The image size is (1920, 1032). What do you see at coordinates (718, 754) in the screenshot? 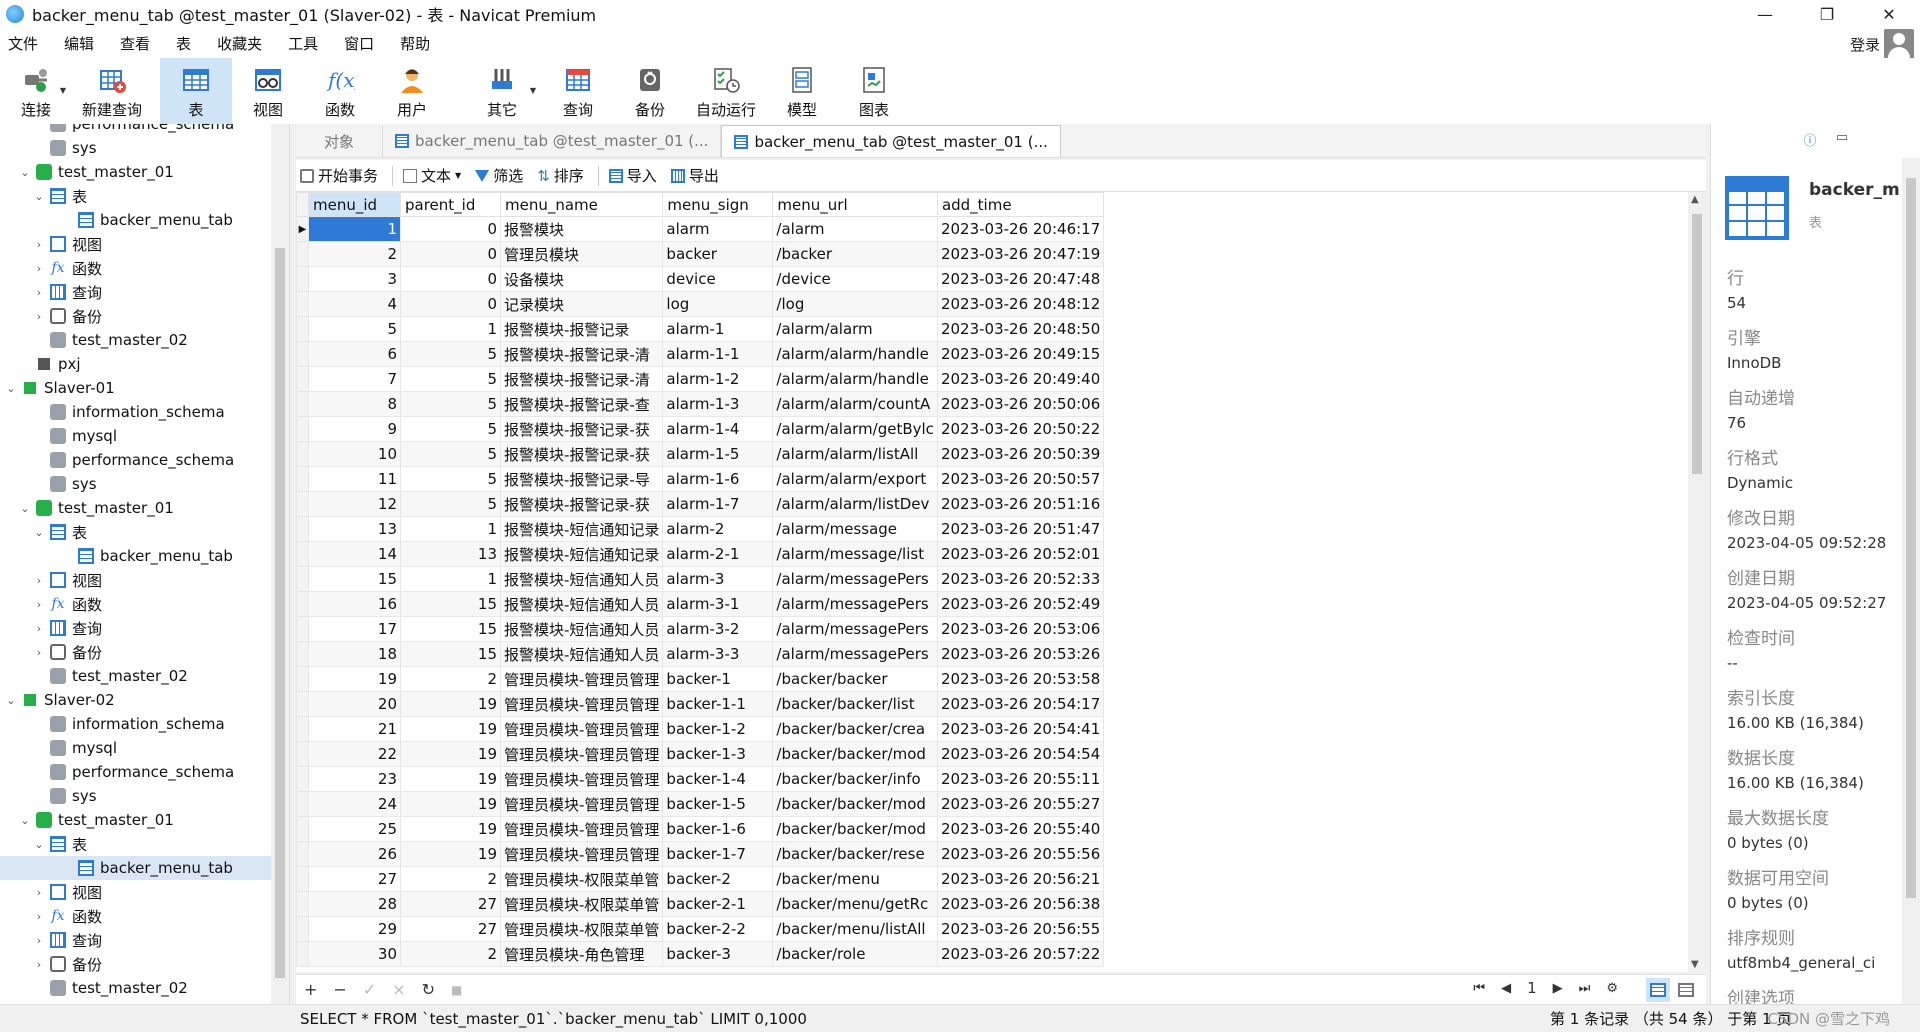
I see `cell-menu-sign: backer-1-3` at bounding box center [718, 754].